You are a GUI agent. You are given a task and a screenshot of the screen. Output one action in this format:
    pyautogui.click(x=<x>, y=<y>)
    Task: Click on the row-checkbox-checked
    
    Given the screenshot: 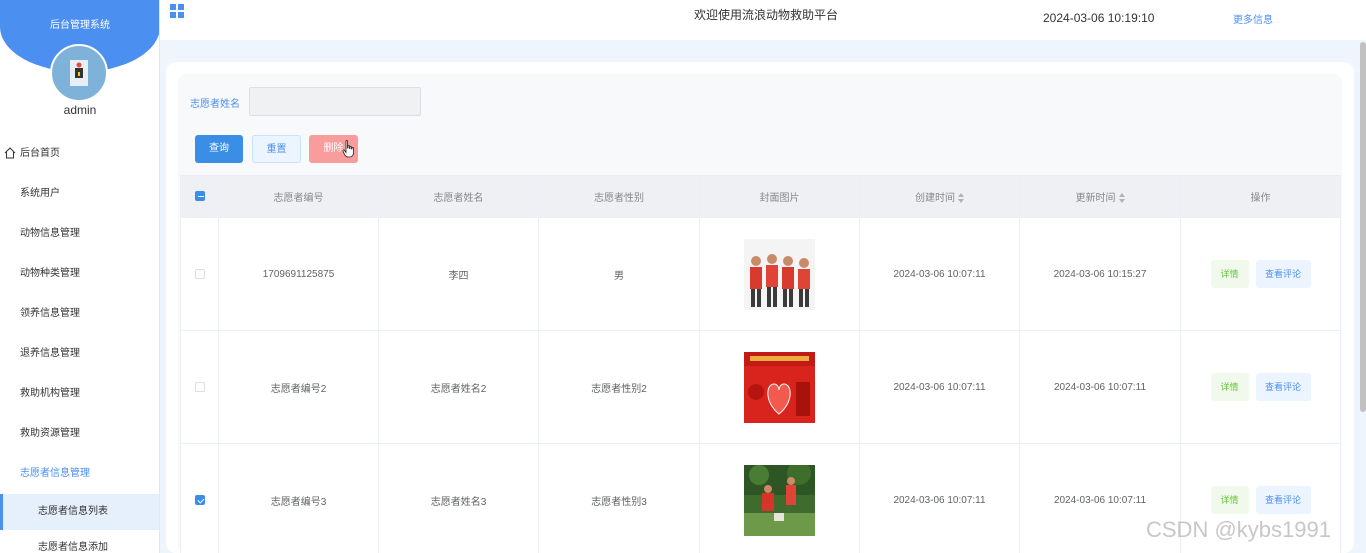 What is the action you would take?
    pyautogui.click(x=199, y=499)
    